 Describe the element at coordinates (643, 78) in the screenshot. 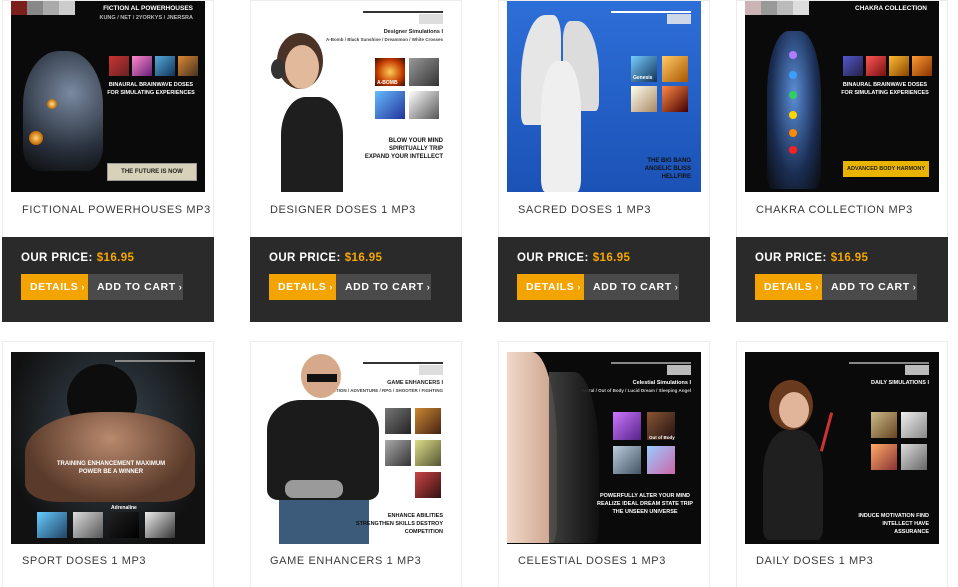

I see `album-label: Genesis` at that location.